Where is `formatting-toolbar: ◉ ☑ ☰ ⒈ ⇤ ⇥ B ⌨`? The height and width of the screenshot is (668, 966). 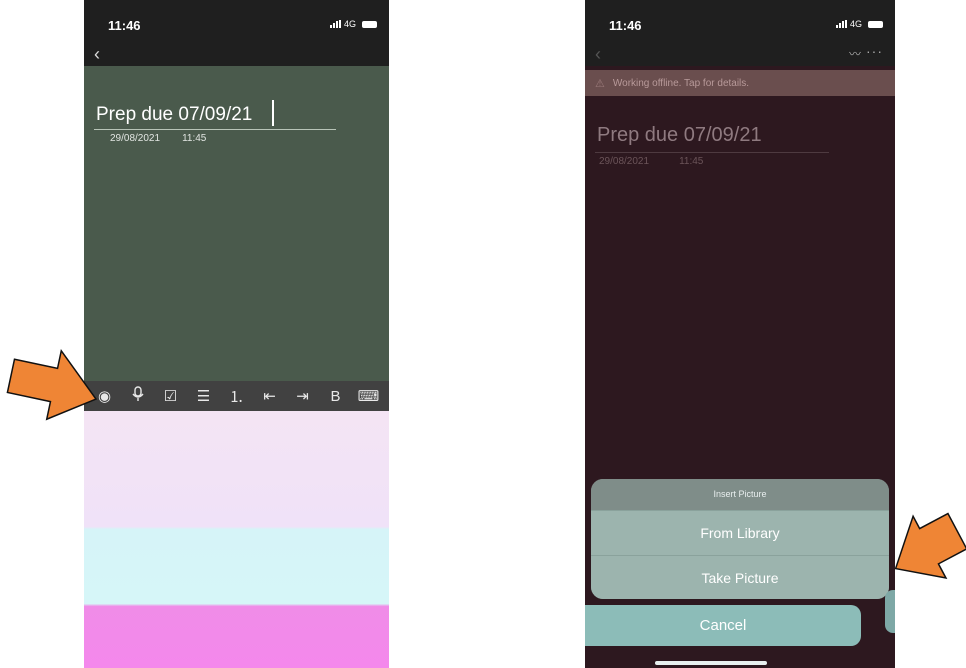 formatting-toolbar: ◉ ☑ ☰ ⒈ ⇤ ⇥ B ⌨ is located at coordinates (236, 396).